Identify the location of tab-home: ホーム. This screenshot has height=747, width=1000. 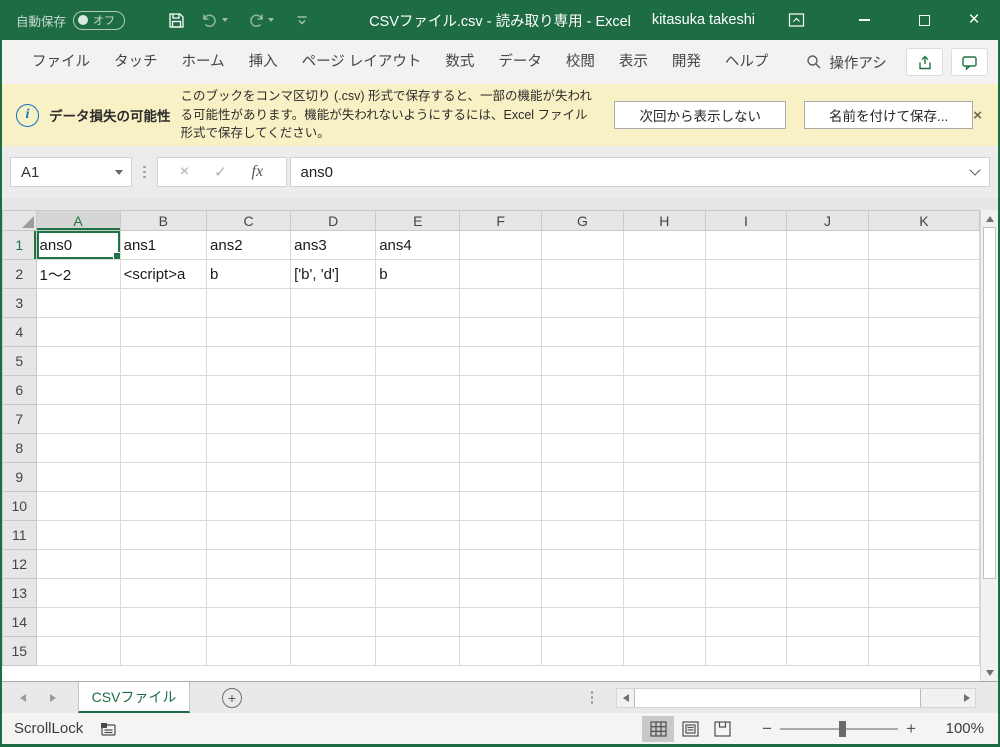
(203, 62).